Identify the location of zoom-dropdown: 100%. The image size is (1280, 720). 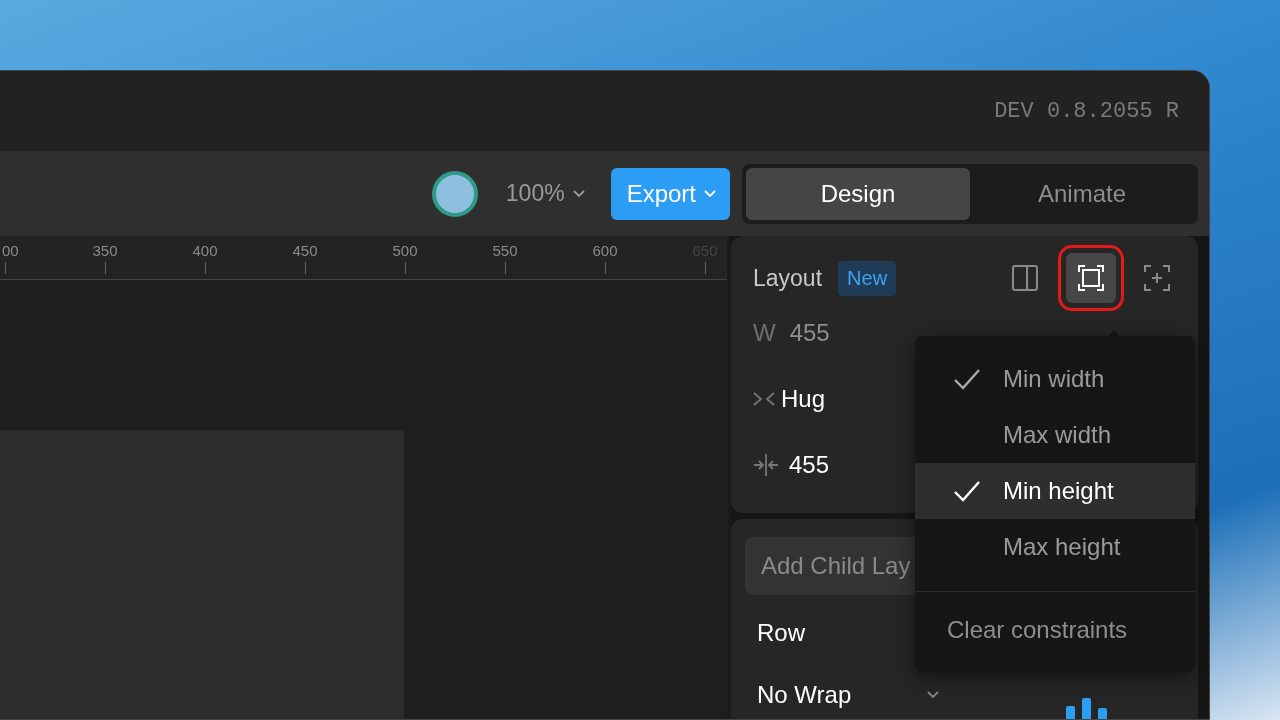
(545, 193).